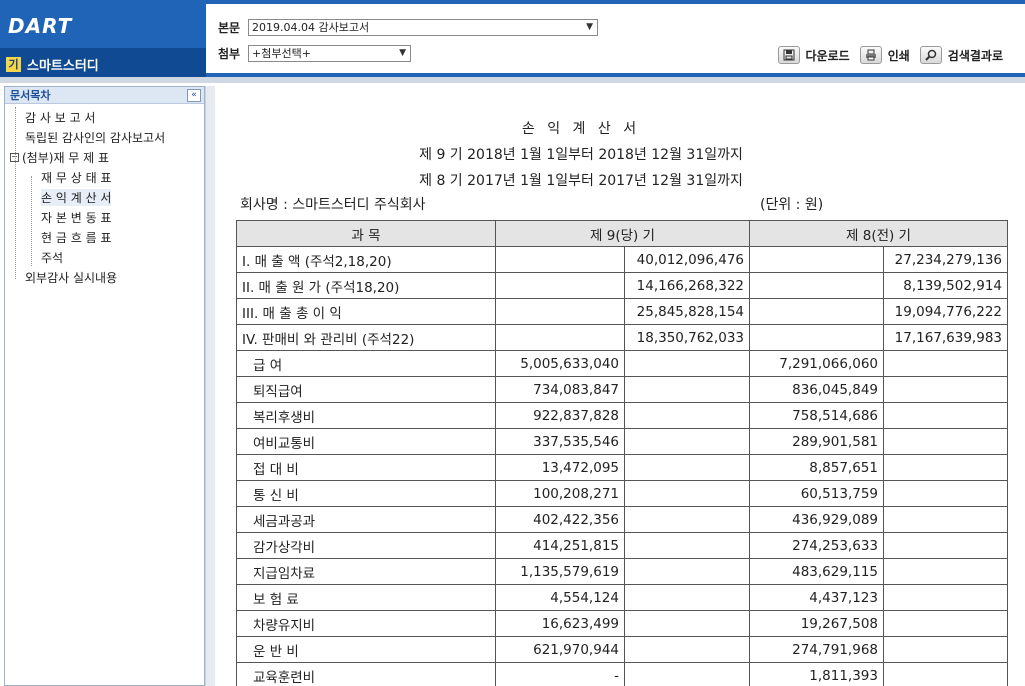 The width and height of the screenshot is (1025, 686). I want to click on sidebar-splitter, so click(210, 386).